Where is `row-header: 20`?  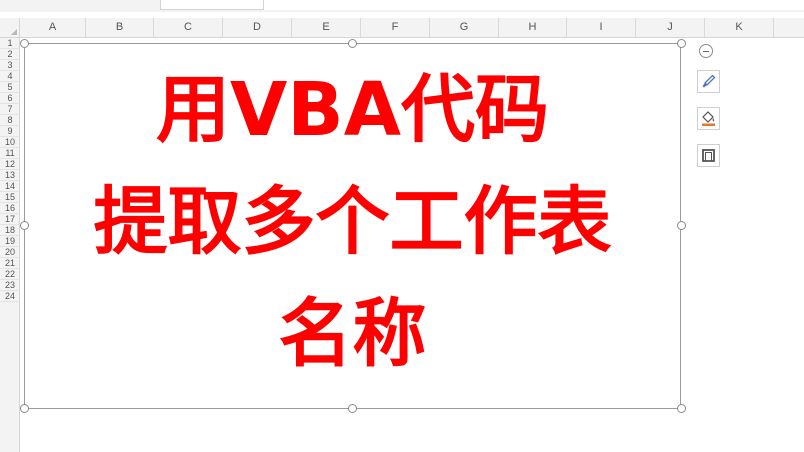 row-header: 20 is located at coordinates (10, 252).